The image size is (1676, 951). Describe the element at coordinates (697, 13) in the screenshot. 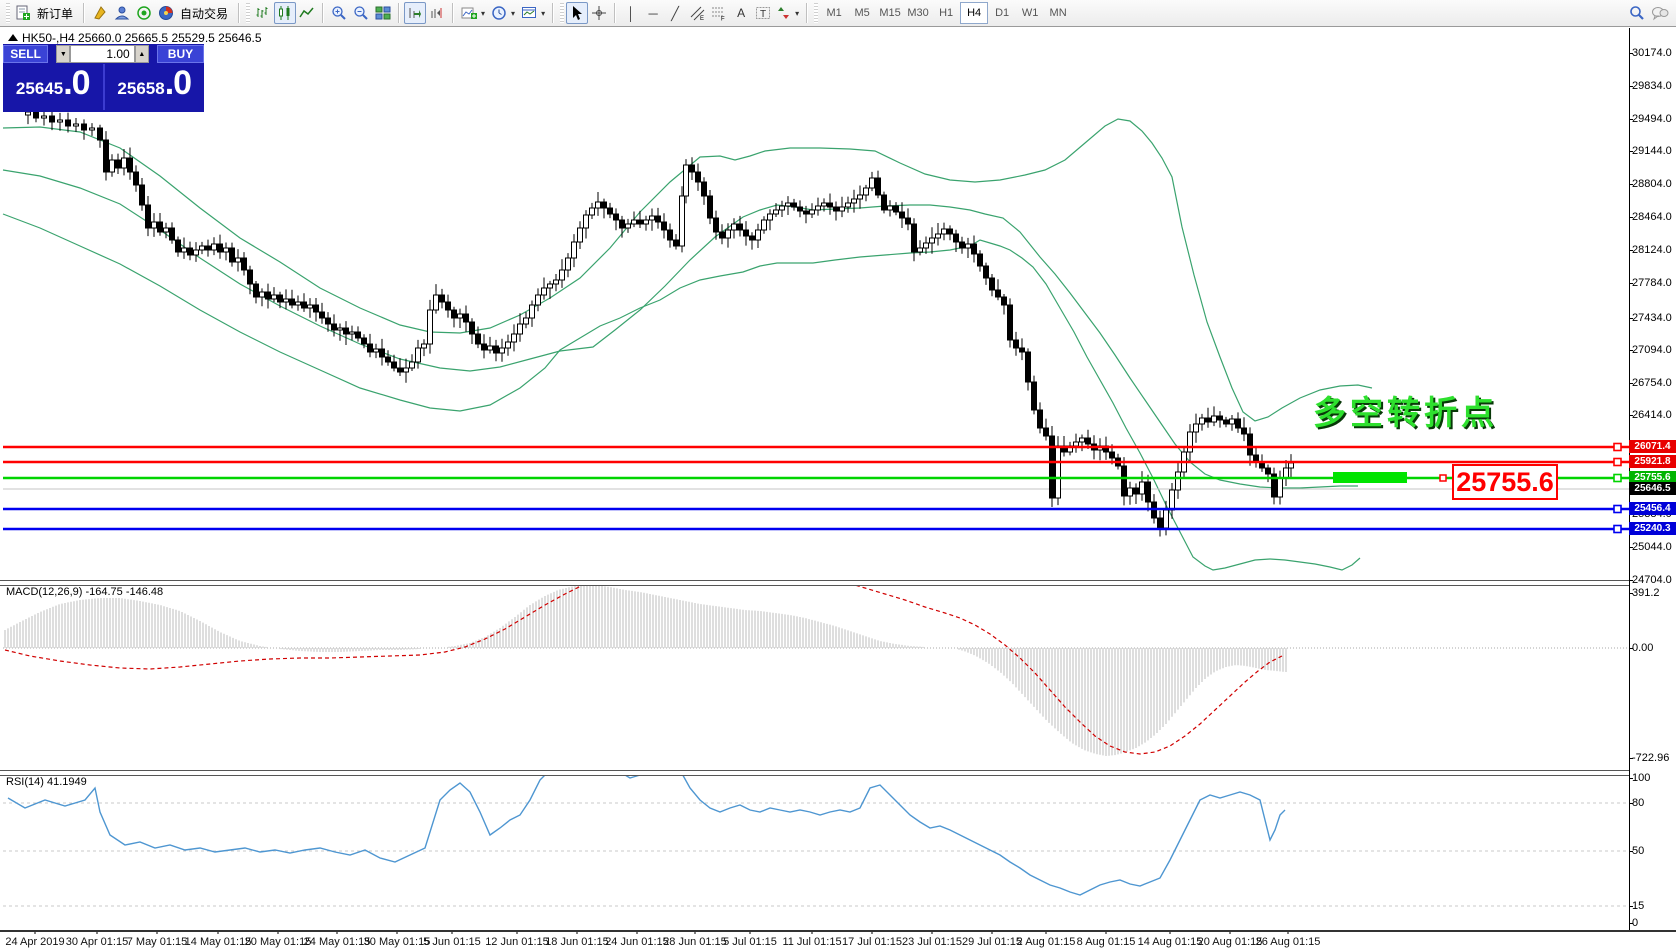

I see `channel-button: E` at that location.